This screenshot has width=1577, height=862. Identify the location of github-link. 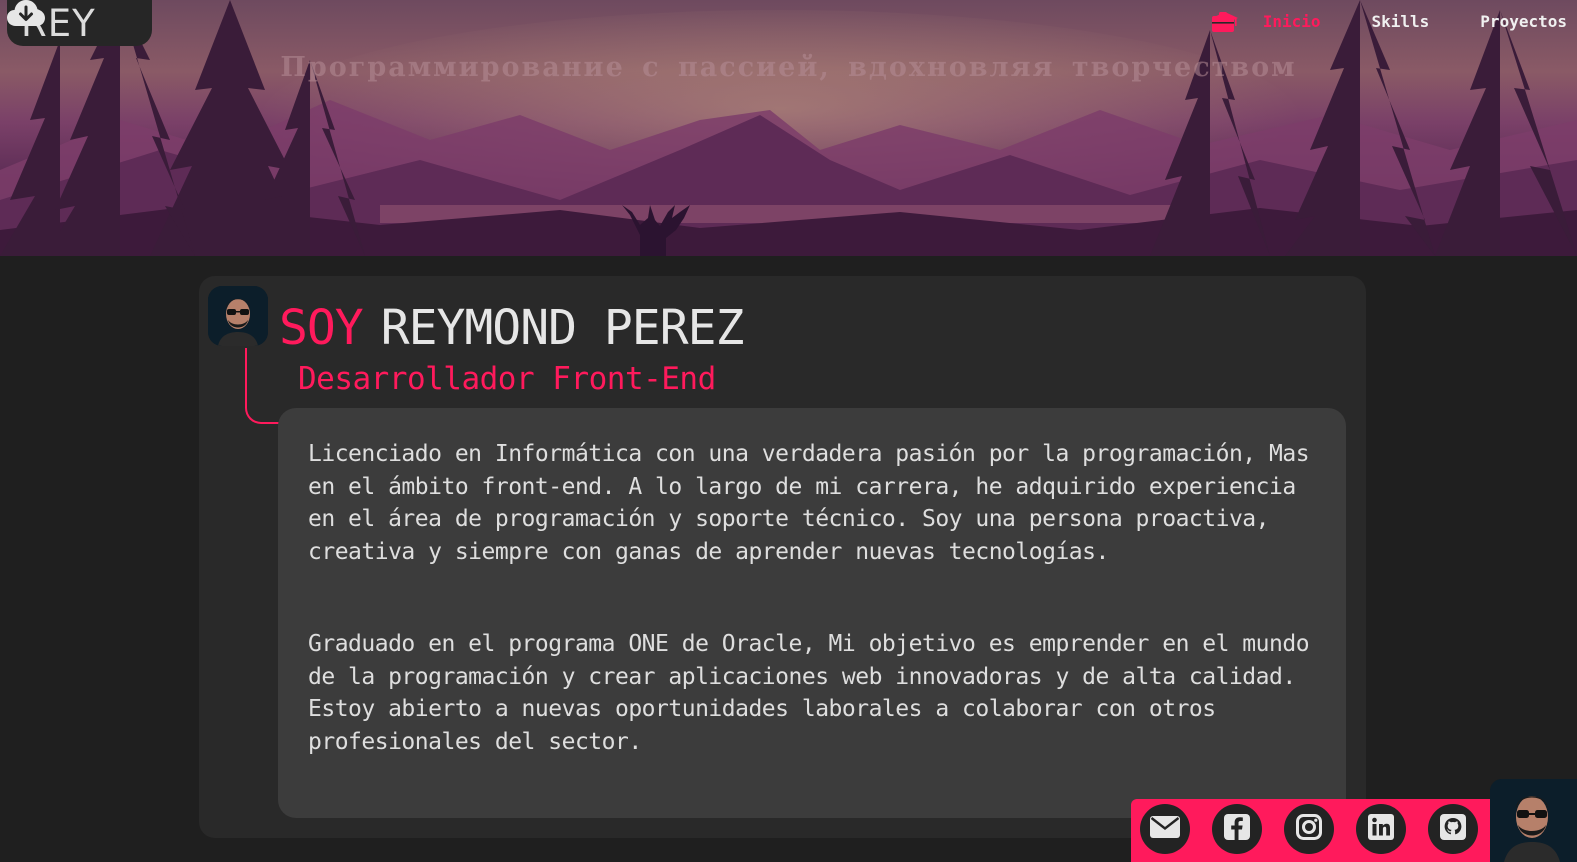
(1453, 829).